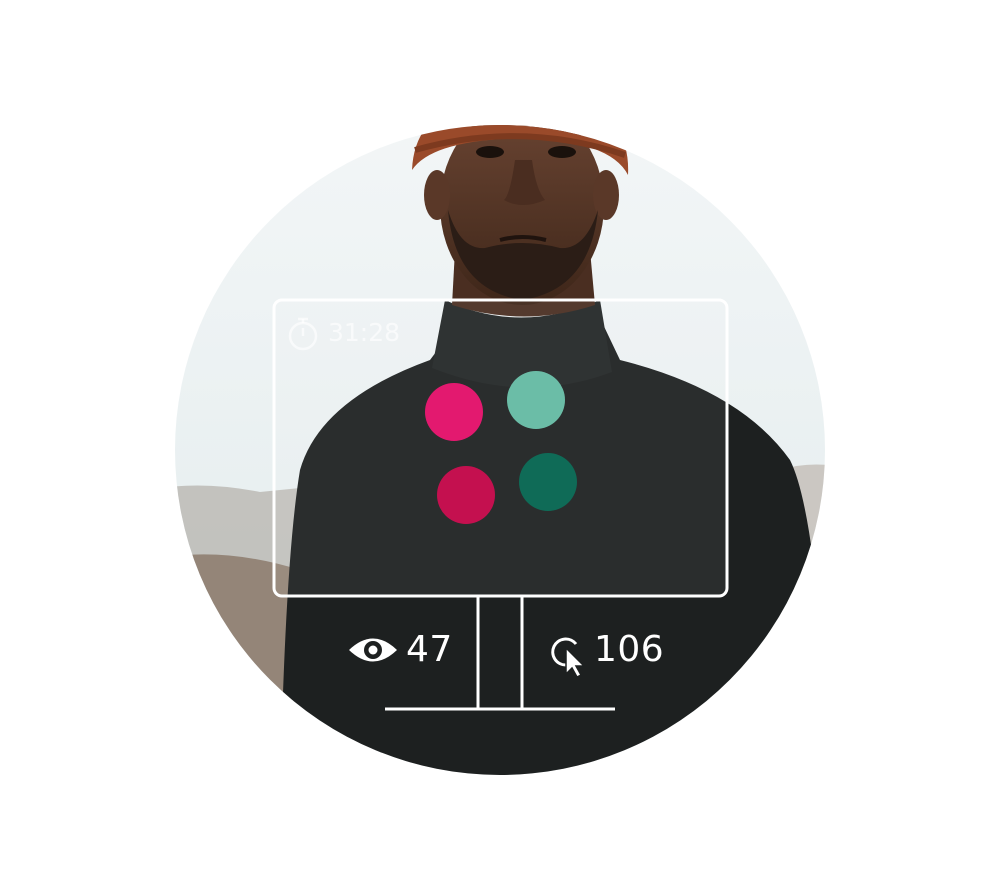 This screenshot has width=1000, height=895. What do you see at coordinates (373, 650) in the screenshot?
I see `eye-icon` at bounding box center [373, 650].